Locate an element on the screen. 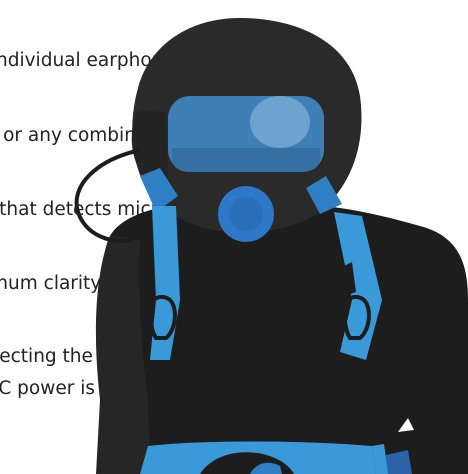 The image size is (468, 474). visor-highlight is located at coordinates (280, 122).